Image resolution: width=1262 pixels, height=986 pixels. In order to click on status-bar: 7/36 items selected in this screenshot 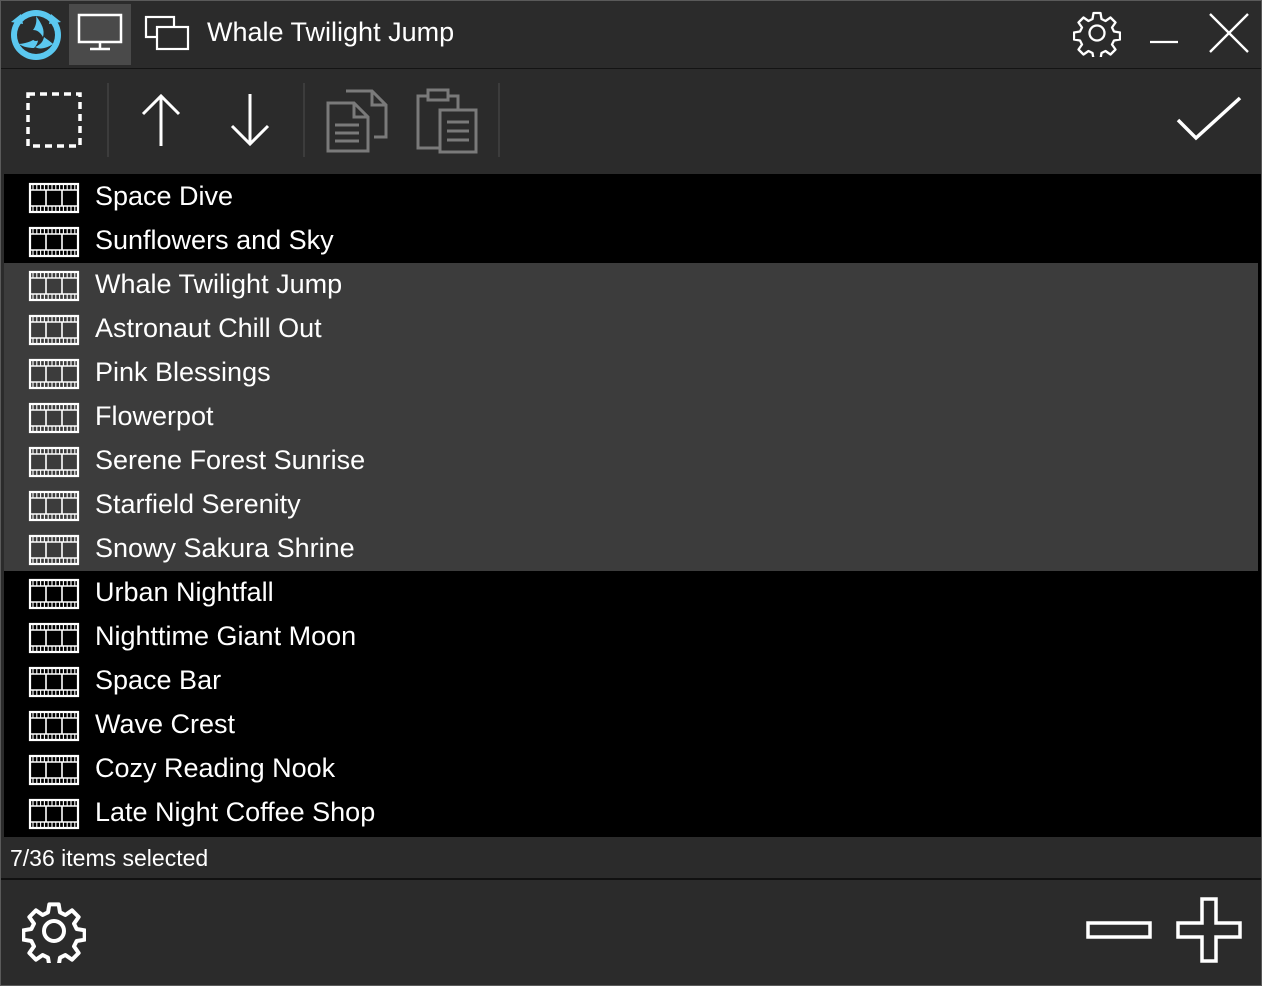, I will do `click(631, 859)`.